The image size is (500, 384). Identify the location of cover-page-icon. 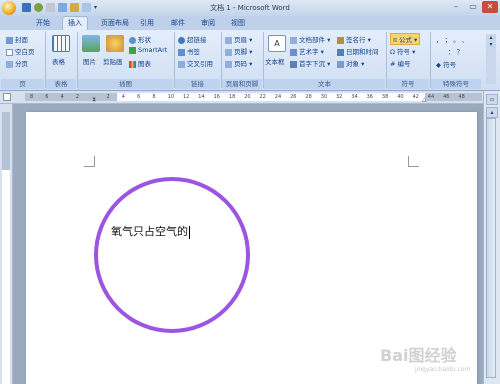
(9, 40).